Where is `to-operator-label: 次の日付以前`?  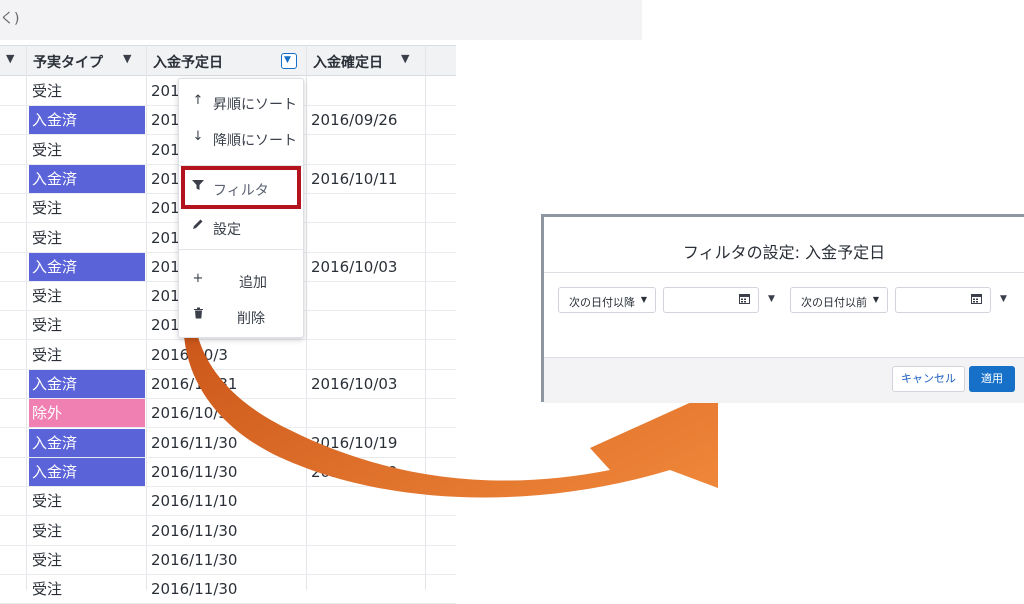 to-operator-label: 次の日付以前 is located at coordinates (834, 302).